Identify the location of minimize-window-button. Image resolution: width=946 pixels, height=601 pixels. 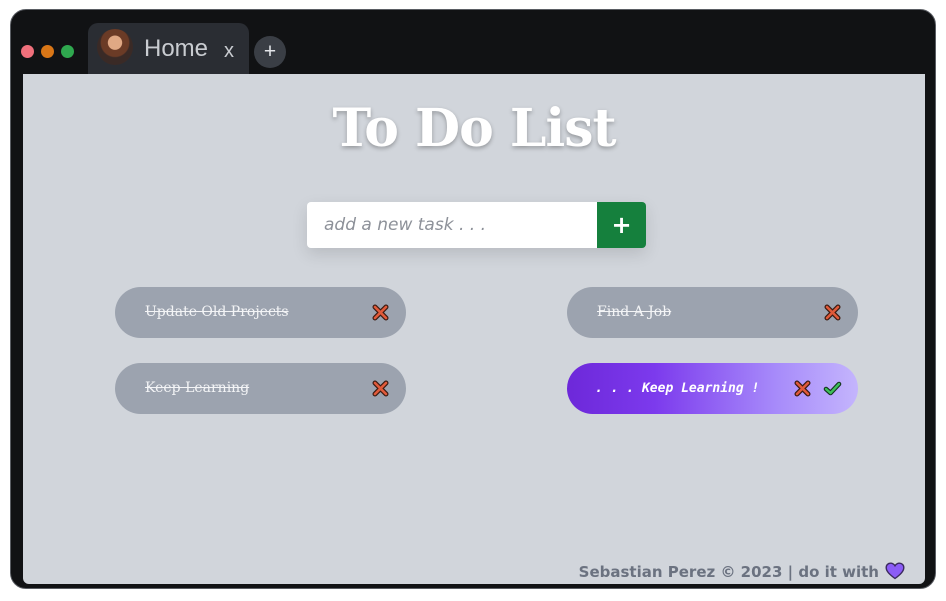
(47, 51).